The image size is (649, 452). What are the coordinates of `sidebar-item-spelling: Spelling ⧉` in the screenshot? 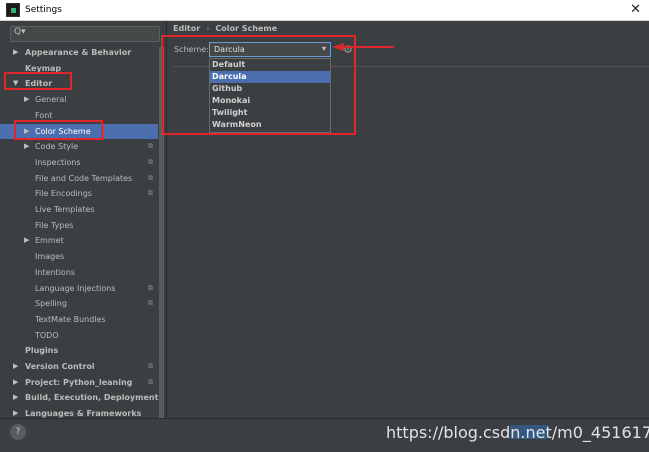 It's located at (79, 303).